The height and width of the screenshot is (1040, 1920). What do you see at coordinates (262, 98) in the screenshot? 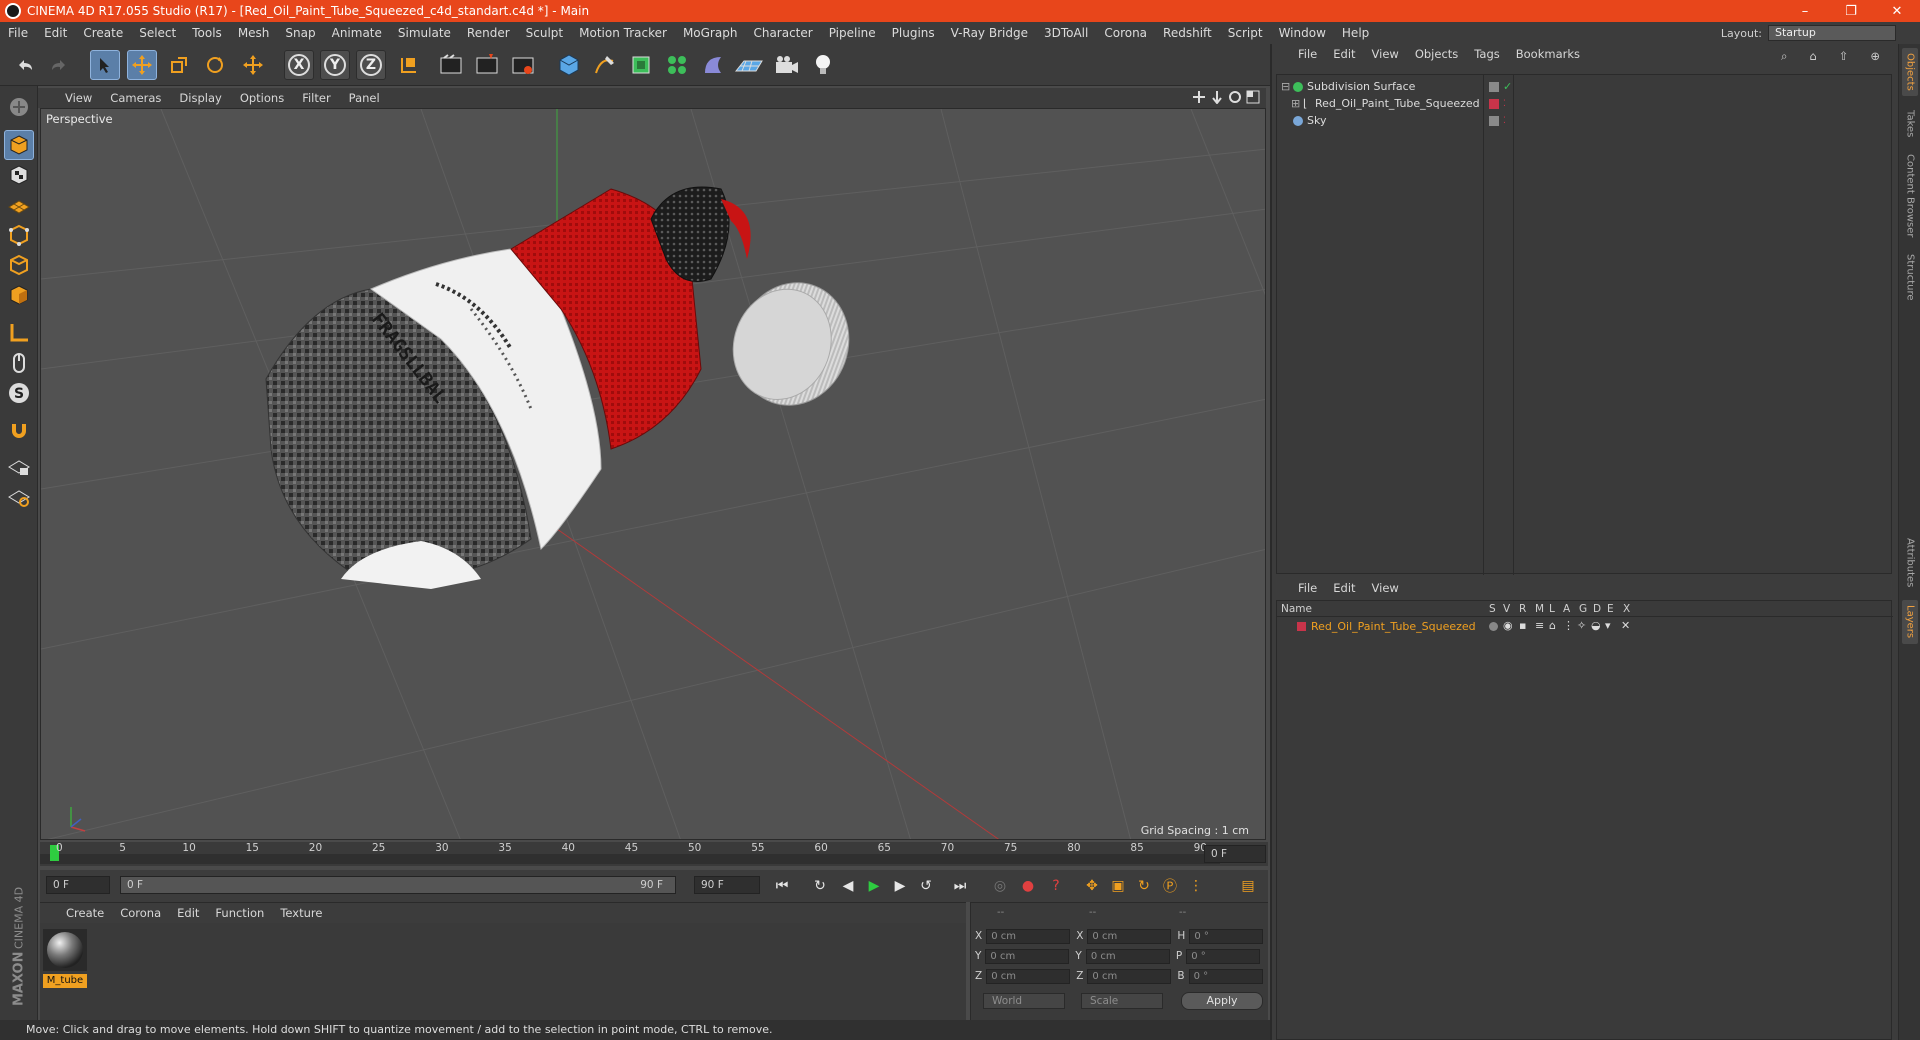
I see `vp-menu-options: Options` at bounding box center [262, 98].